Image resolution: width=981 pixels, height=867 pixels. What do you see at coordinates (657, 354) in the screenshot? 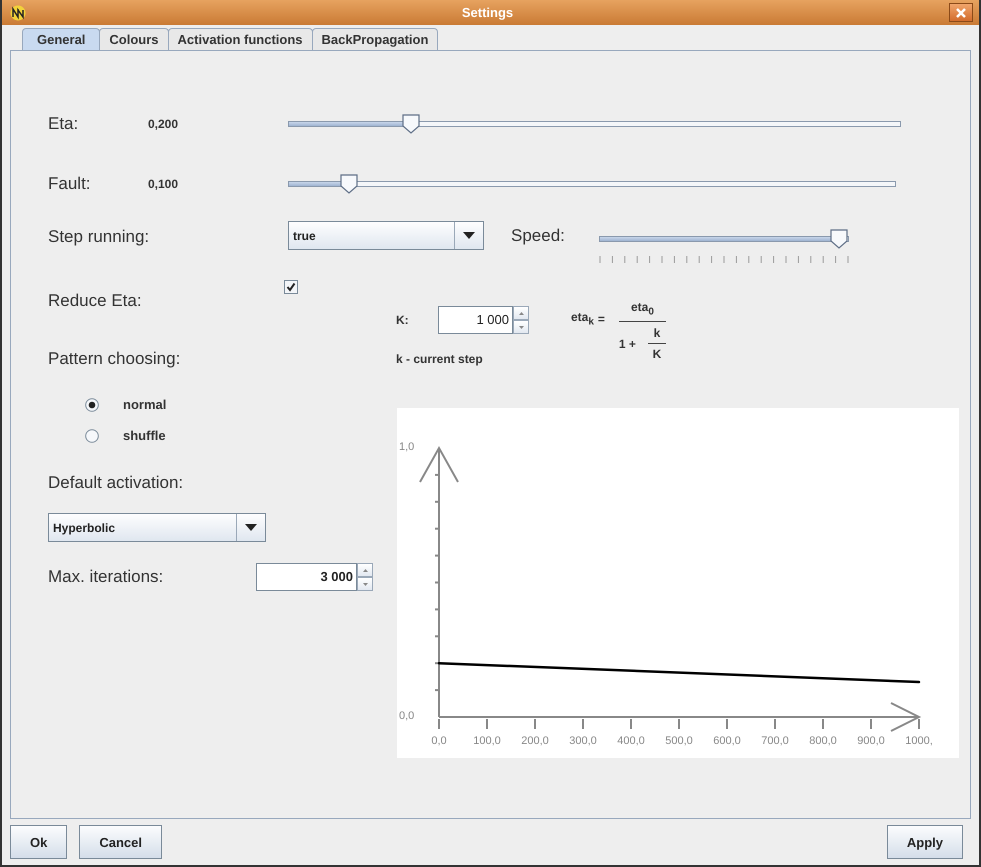
I see `formula-text: K` at bounding box center [657, 354].